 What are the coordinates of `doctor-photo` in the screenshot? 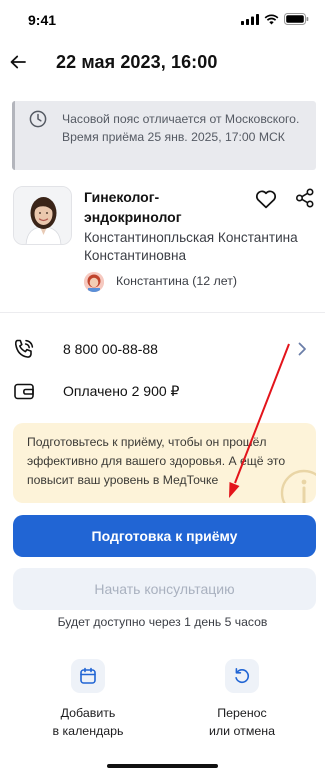 It's located at (42, 215).